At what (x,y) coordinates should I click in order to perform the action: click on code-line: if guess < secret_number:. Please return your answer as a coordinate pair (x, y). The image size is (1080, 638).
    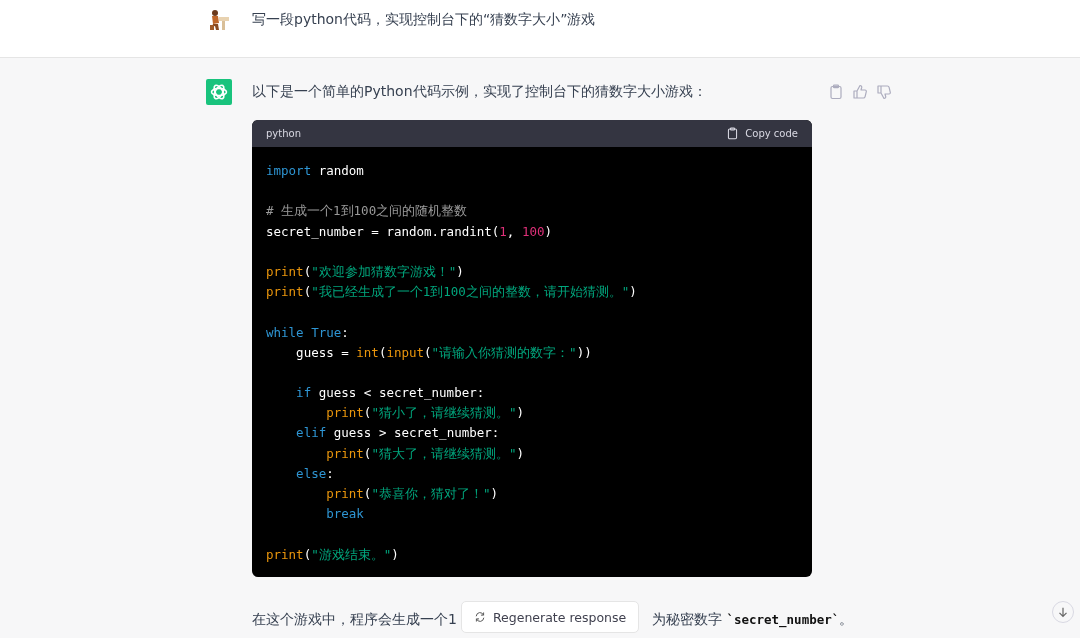
    Looking at the image, I should click on (390, 393).